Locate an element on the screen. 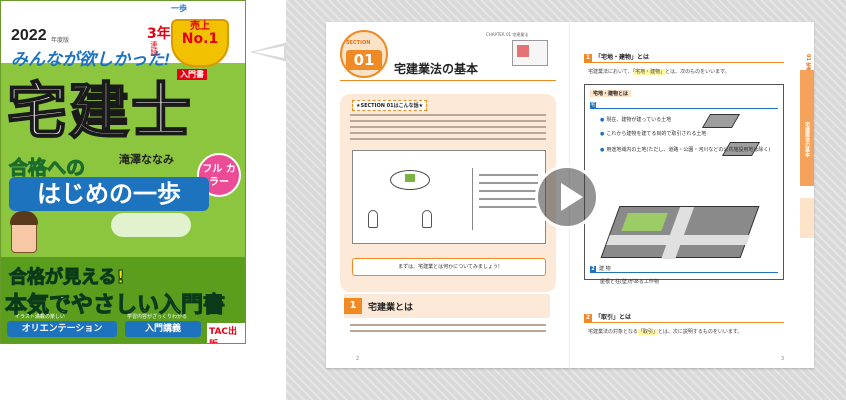 The width and height of the screenshot is (846, 400). right-description-2: 宅建業法の対象となる「取引」とは、次に説明するものをいいます。 is located at coordinates (665, 331).